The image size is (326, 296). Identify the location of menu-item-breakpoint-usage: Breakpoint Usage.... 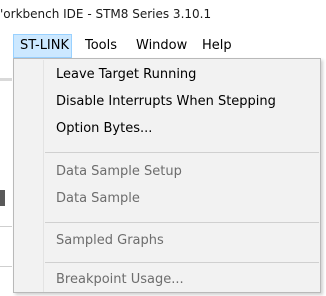
(167, 280).